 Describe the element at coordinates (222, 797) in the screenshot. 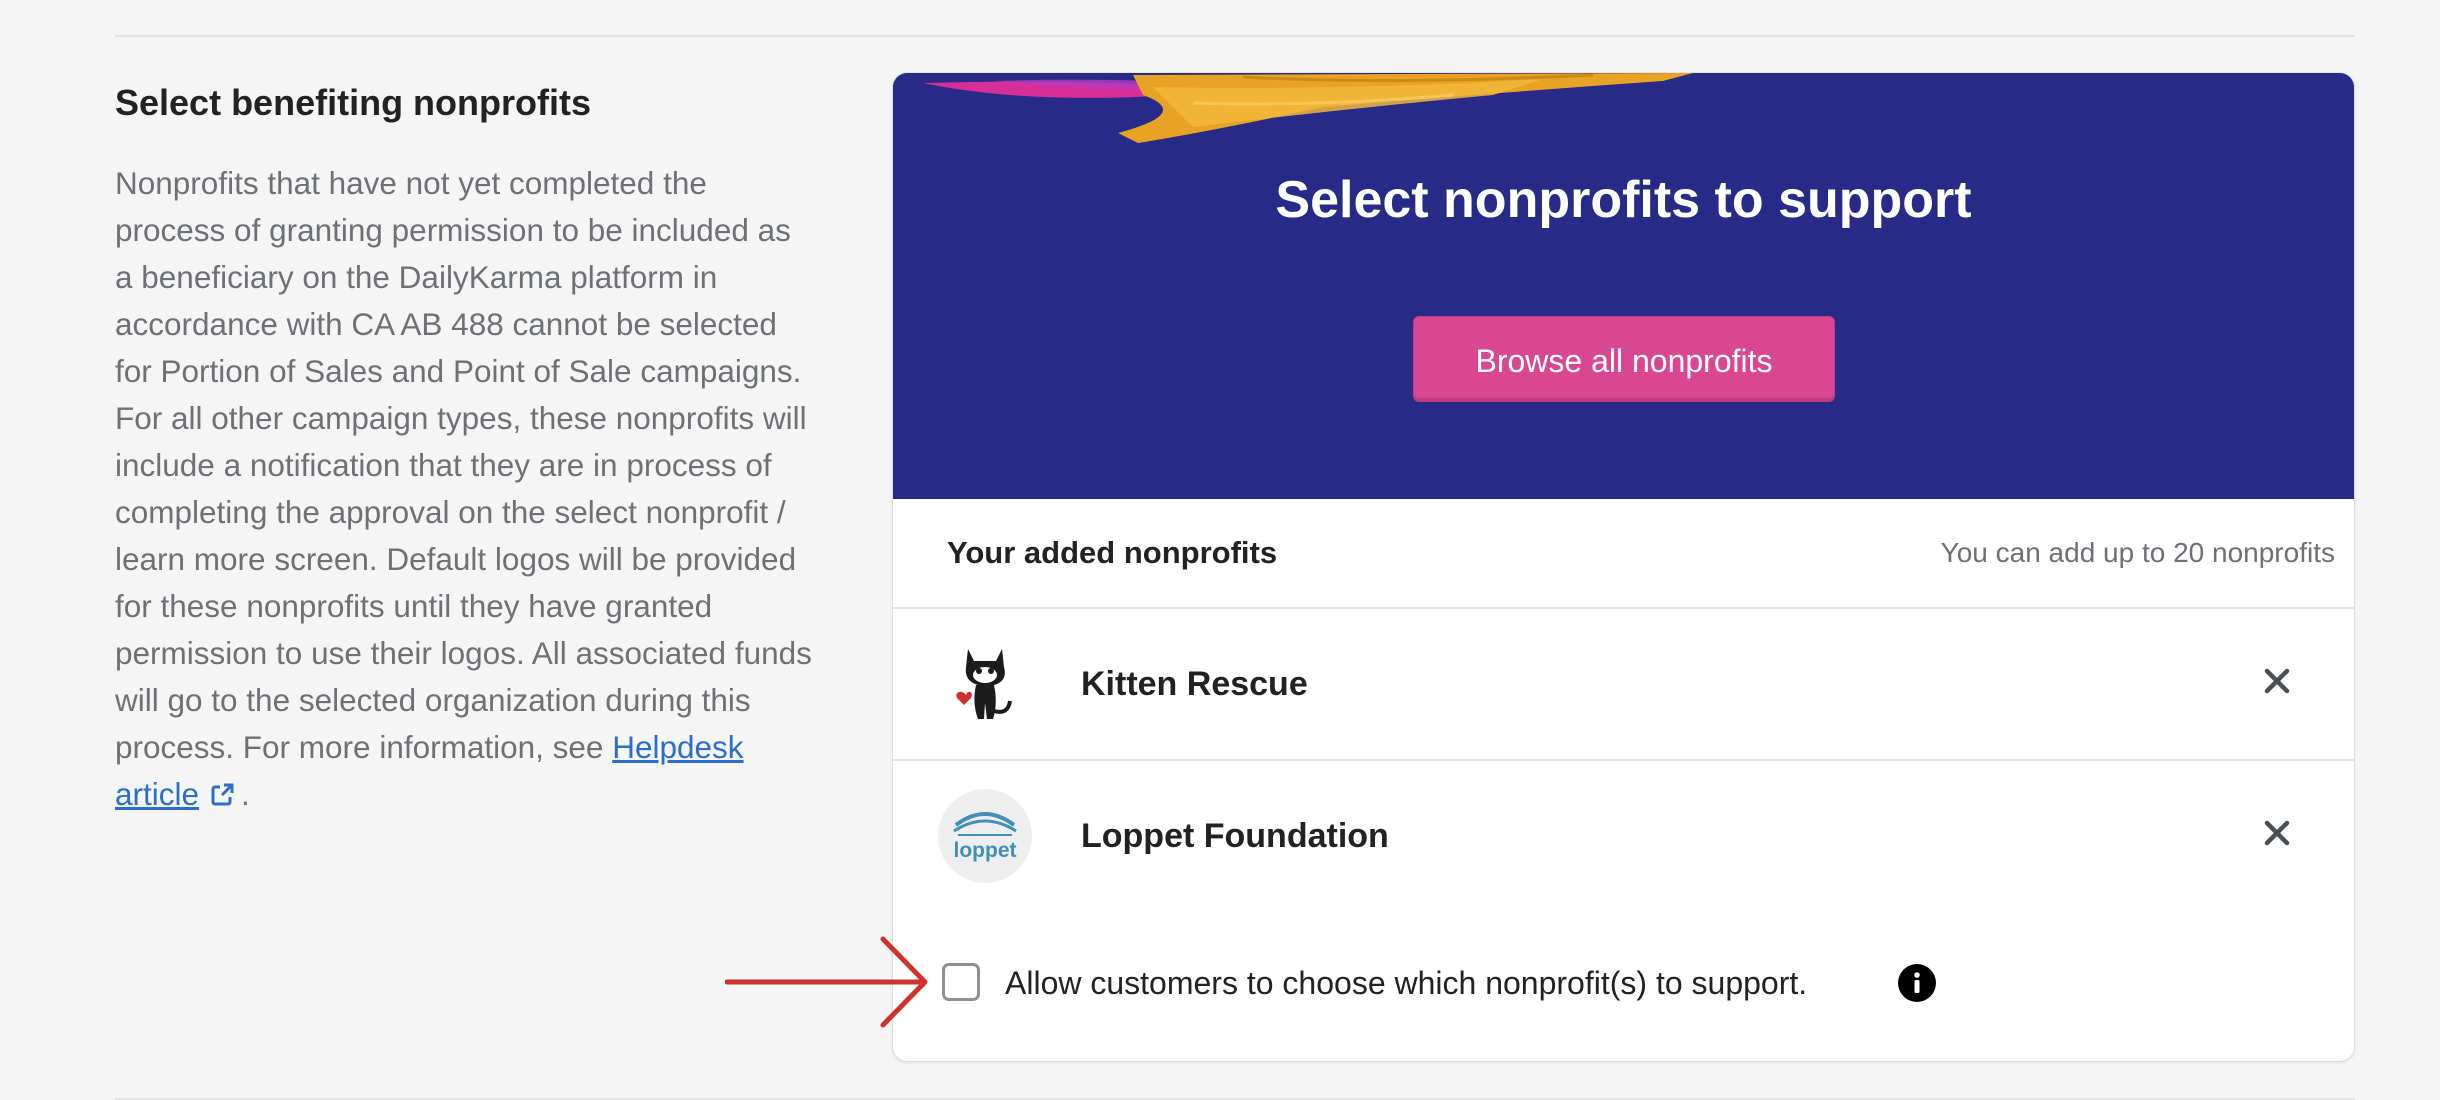

I see `external-link-icon` at that location.